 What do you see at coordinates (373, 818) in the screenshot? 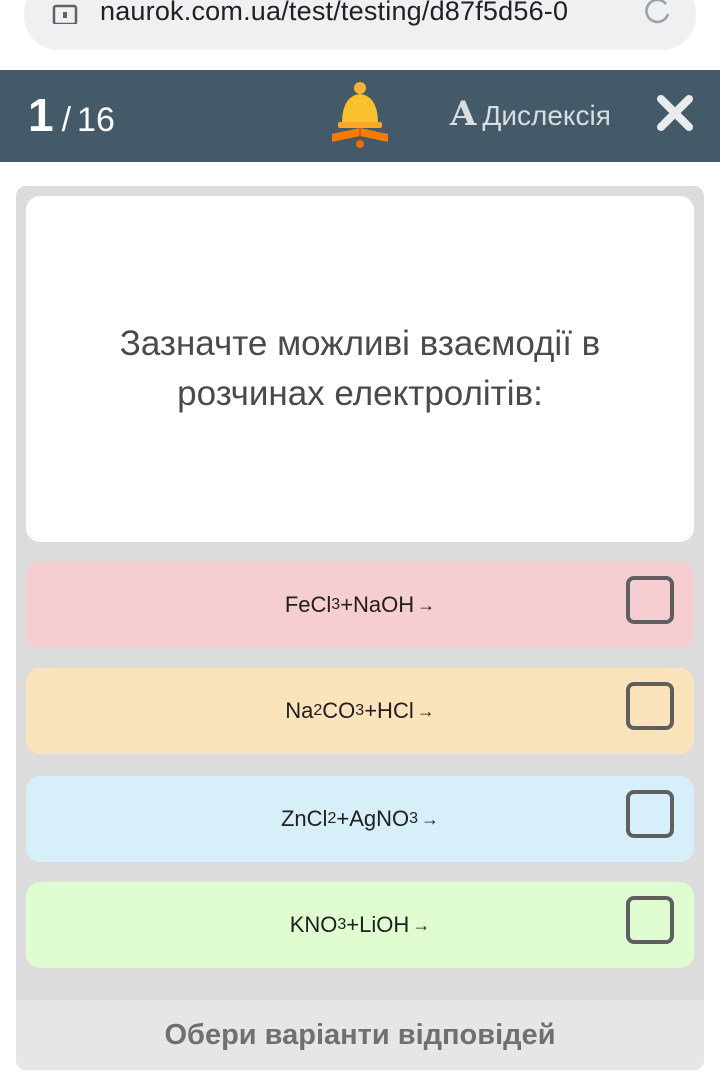
I see `formula-part: +AgNO` at bounding box center [373, 818].